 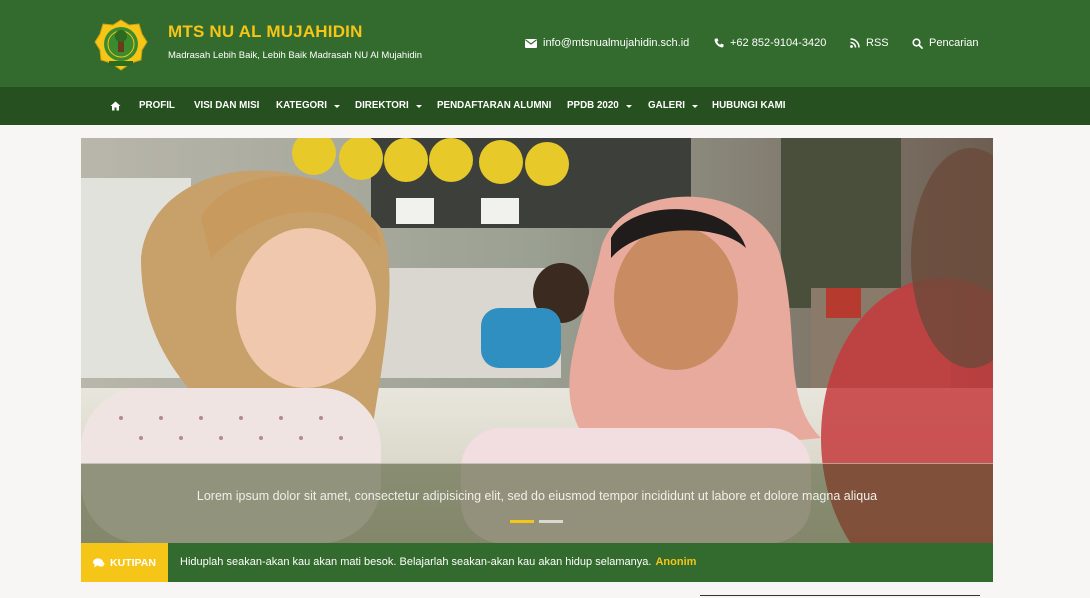 I want to click on search-button: Pencarian, so click(x=945, y=43).